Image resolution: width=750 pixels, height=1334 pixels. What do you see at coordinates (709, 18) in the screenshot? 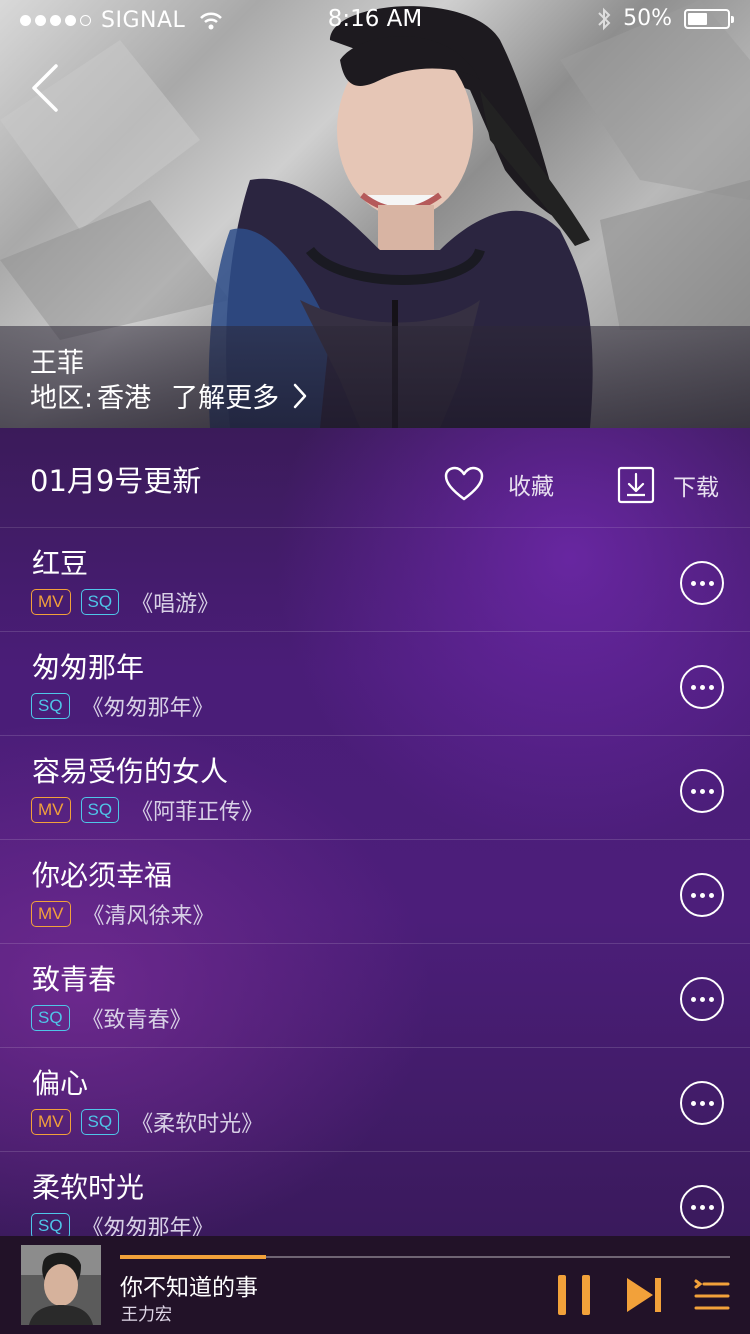
I see `battery-icon` at bounding box center [709, 18].